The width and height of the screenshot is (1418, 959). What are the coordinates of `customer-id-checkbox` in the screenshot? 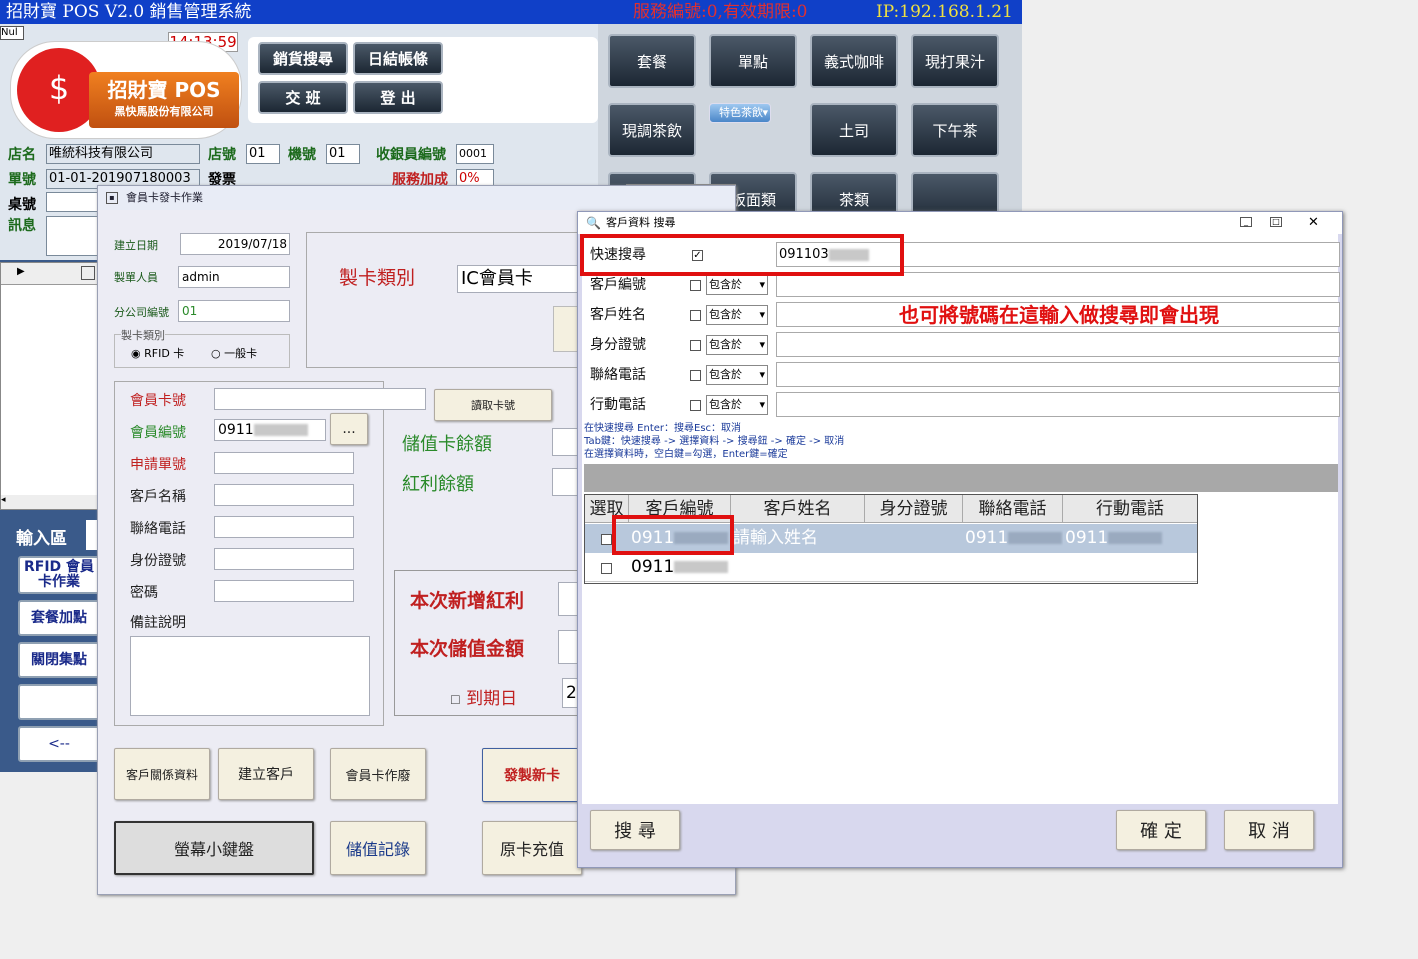 It's located at (695, 285).